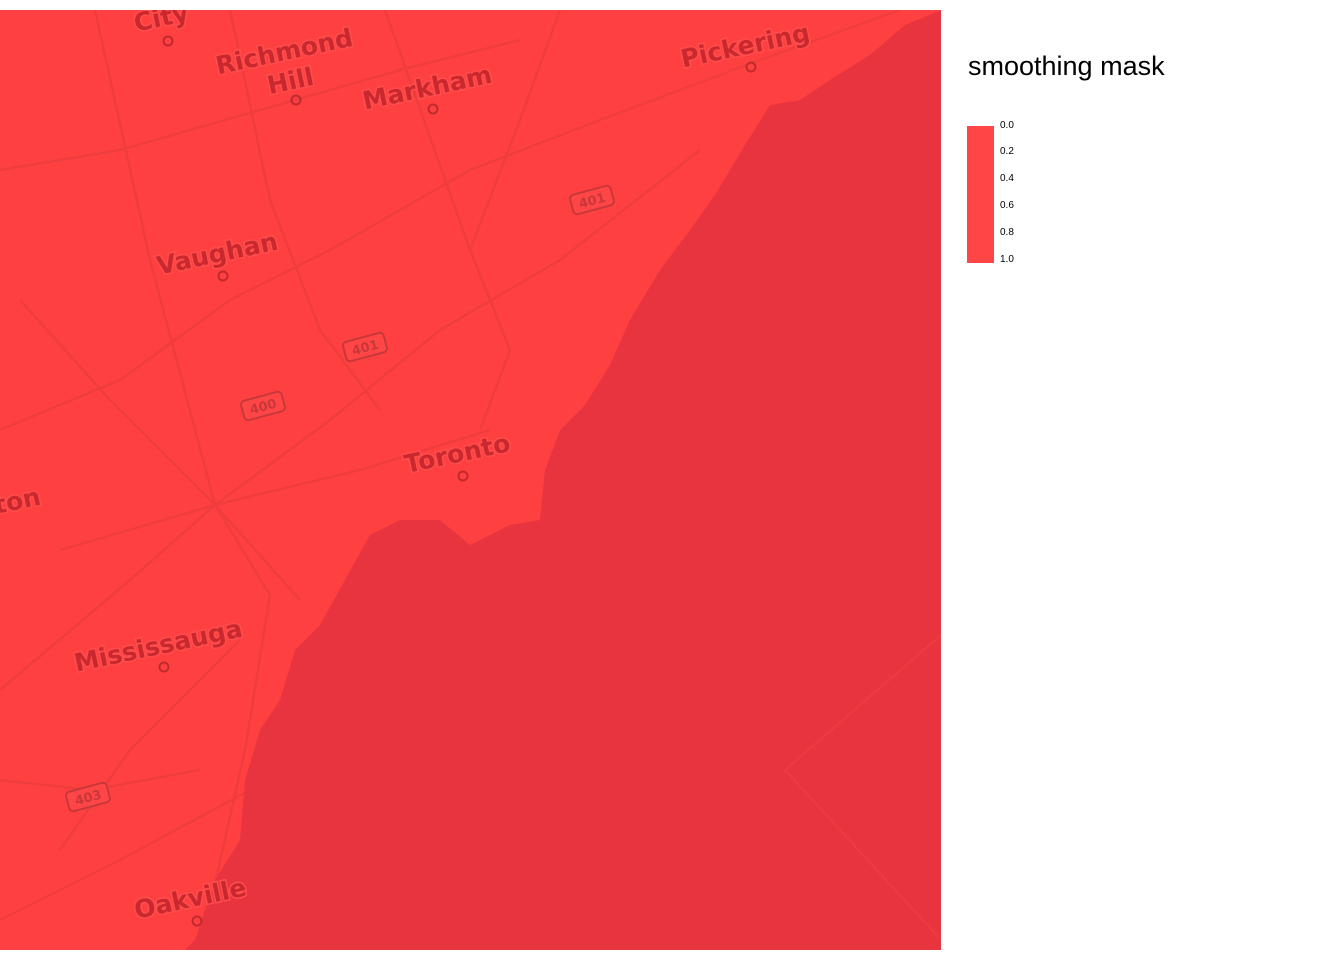 This screenshot has height=960, width=1344. I want to click on legend-tick: 0.0, so click(1007, 125).